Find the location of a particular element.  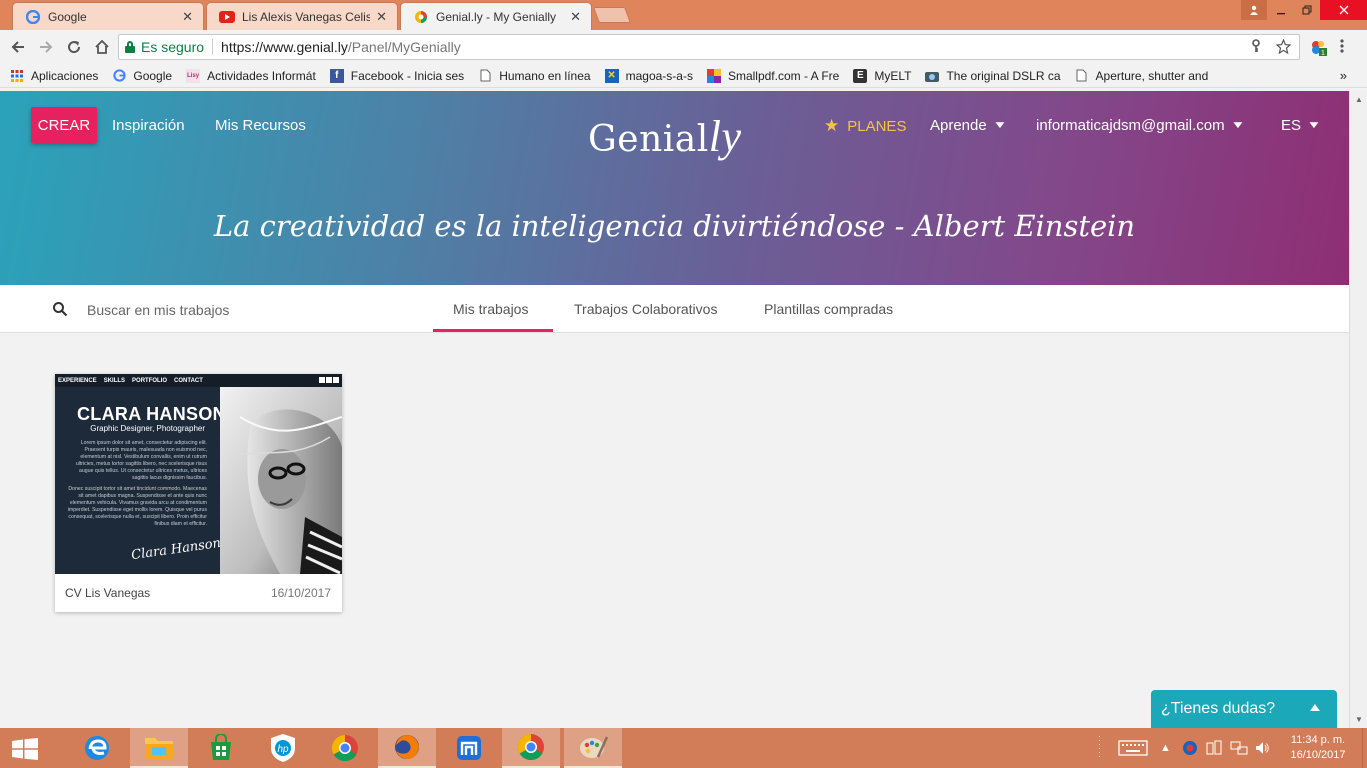

keyboard-icon is located at coordinates (1133, 748).